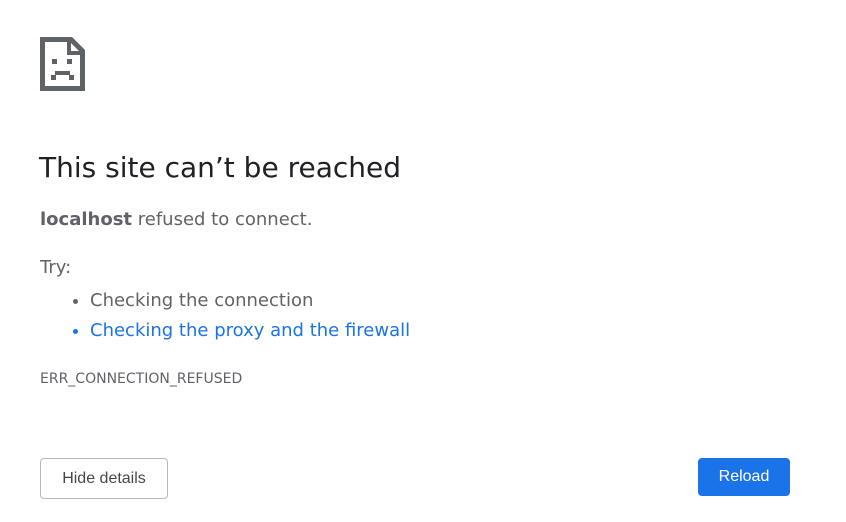 The height and width of the screenshot is (522, 846). I want to click on suggestion-check-proxy-link: Checking the proxy and the firewall, so click(250, 331).